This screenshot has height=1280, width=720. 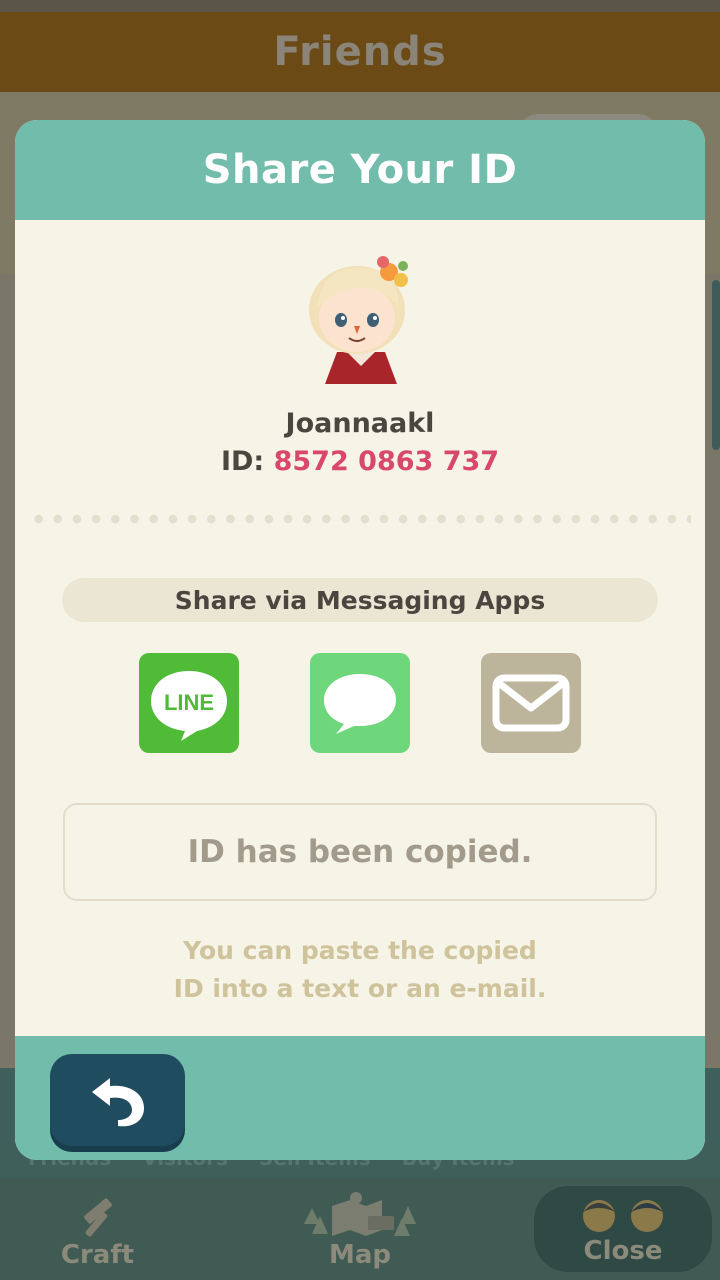 I want to click on paste-hint-line-2: ID into a text or an e-mail., so click(x=360, y=988).